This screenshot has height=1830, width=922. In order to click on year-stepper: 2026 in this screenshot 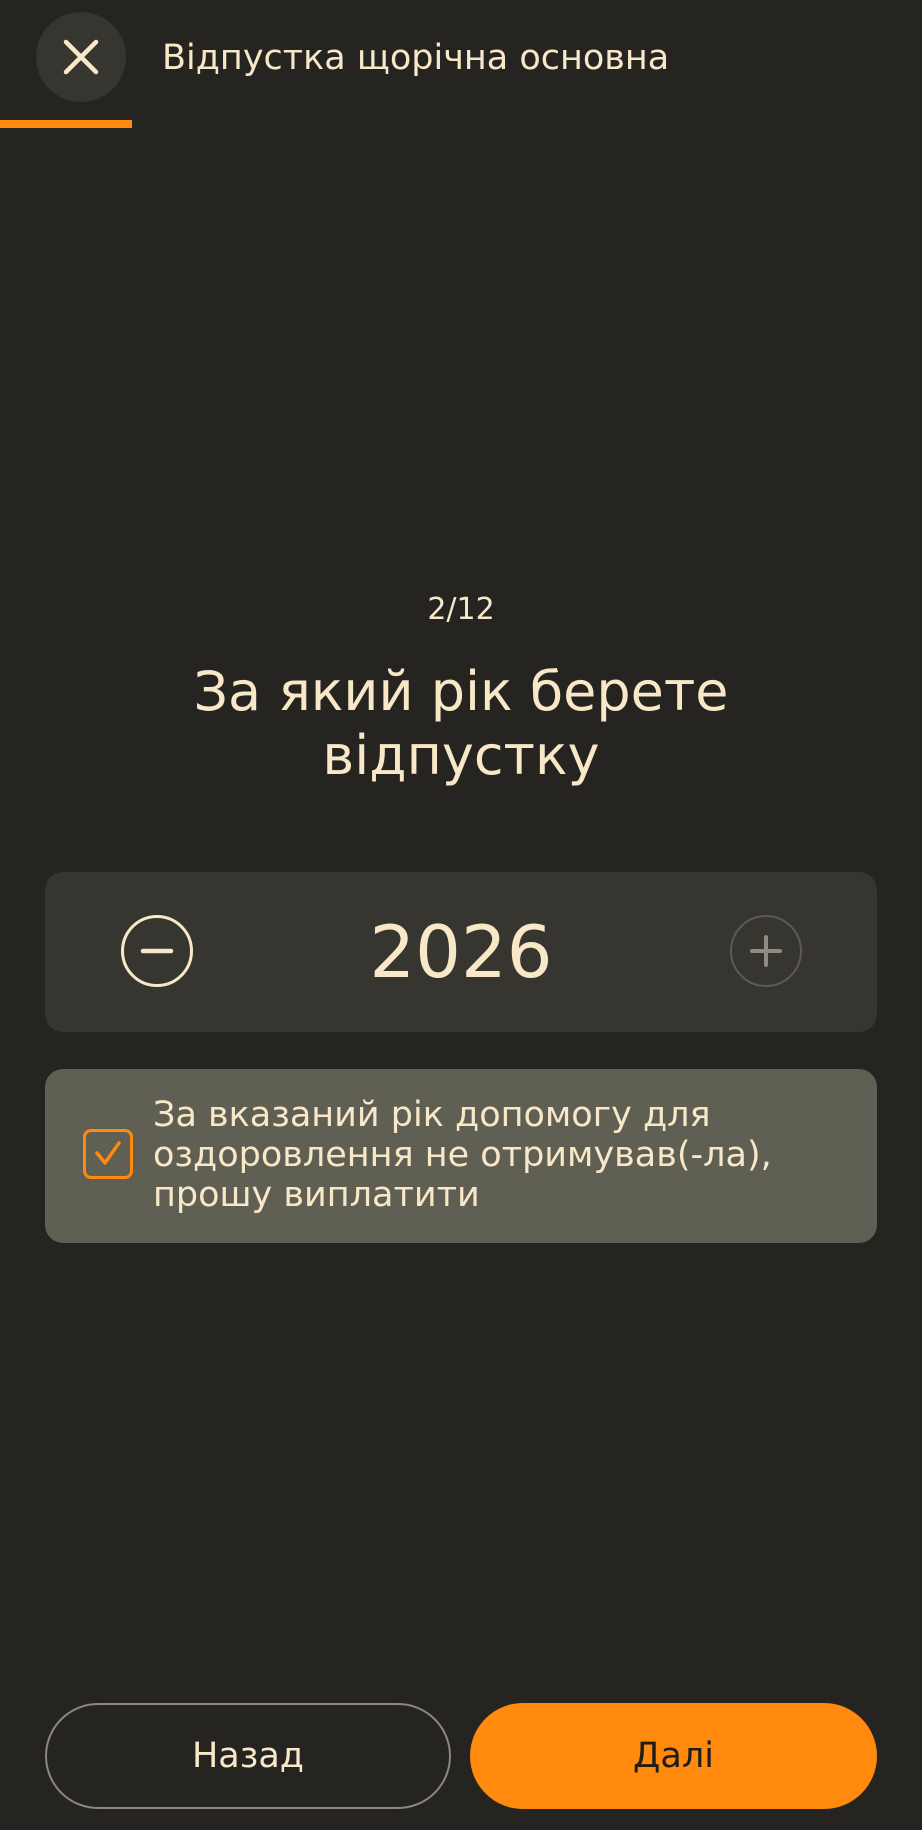, I will do `click(461, 952)`.